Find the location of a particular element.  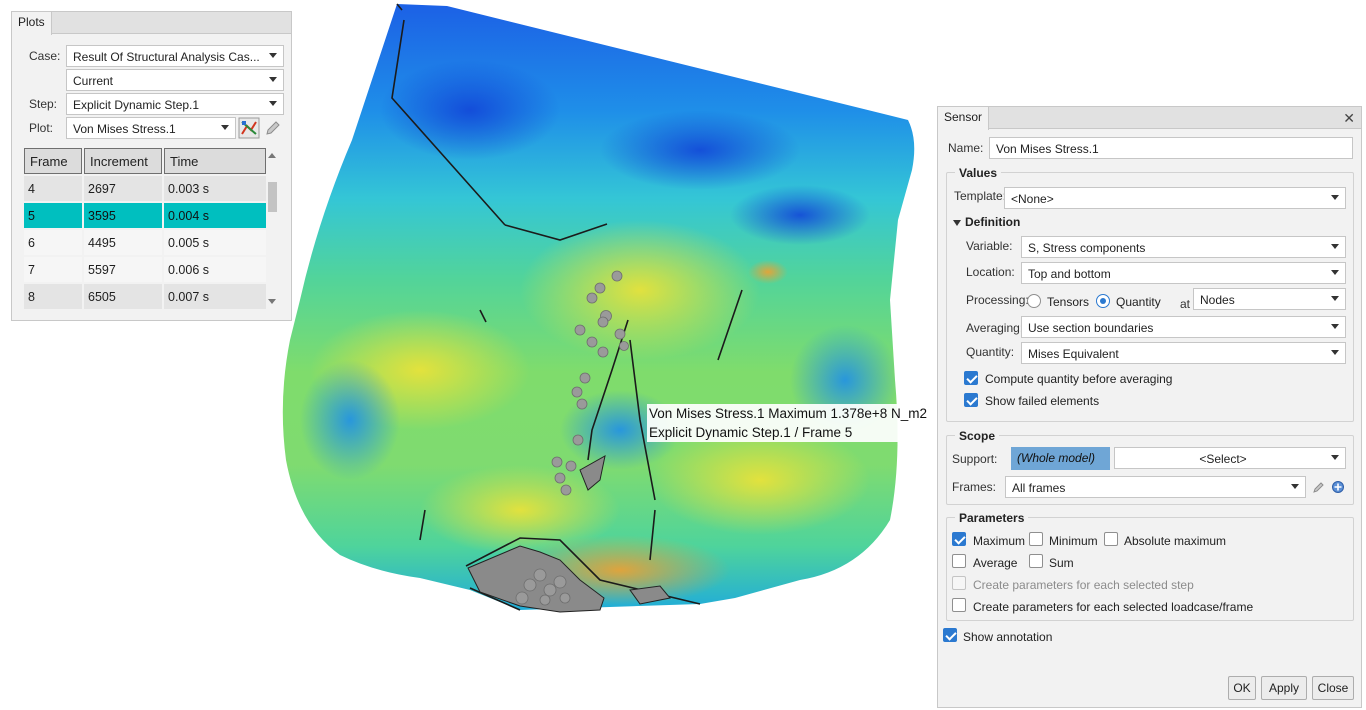

name-value: Von Mises Stress.1 is located at coordinates (1047, 149).